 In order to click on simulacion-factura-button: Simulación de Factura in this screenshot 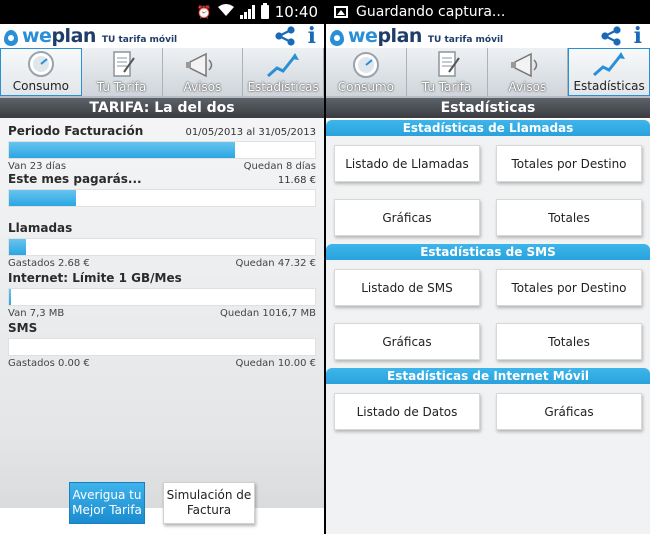, I will do `click(209, 503)`.